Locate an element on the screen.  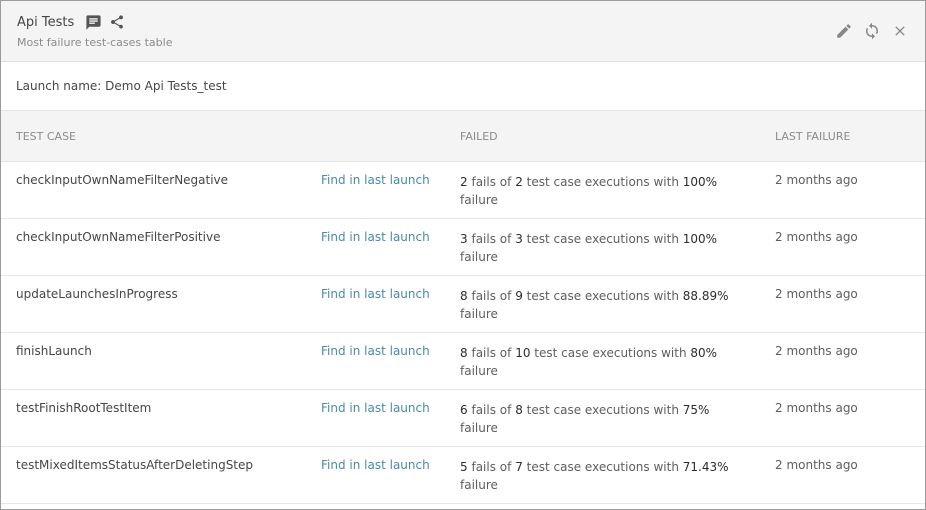
title-row: Api Tests is located at coordinates (72, 22).